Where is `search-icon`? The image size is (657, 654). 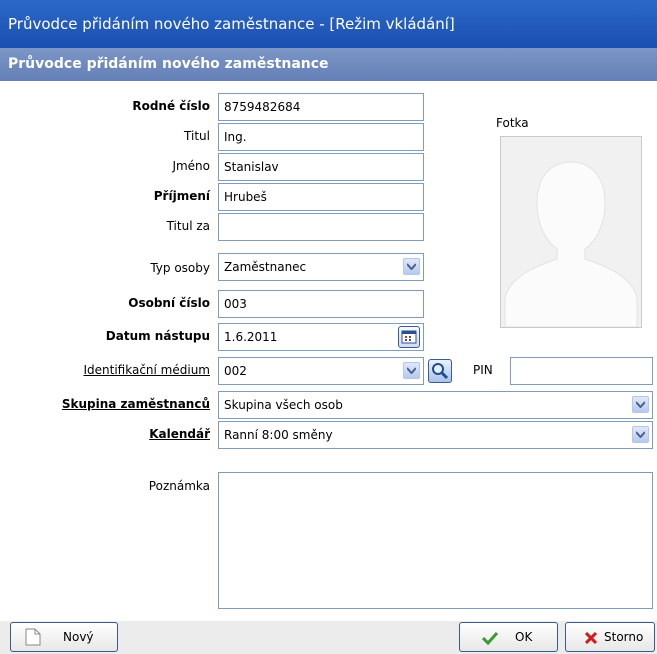
search-icon is located at coordinates (440, 371).